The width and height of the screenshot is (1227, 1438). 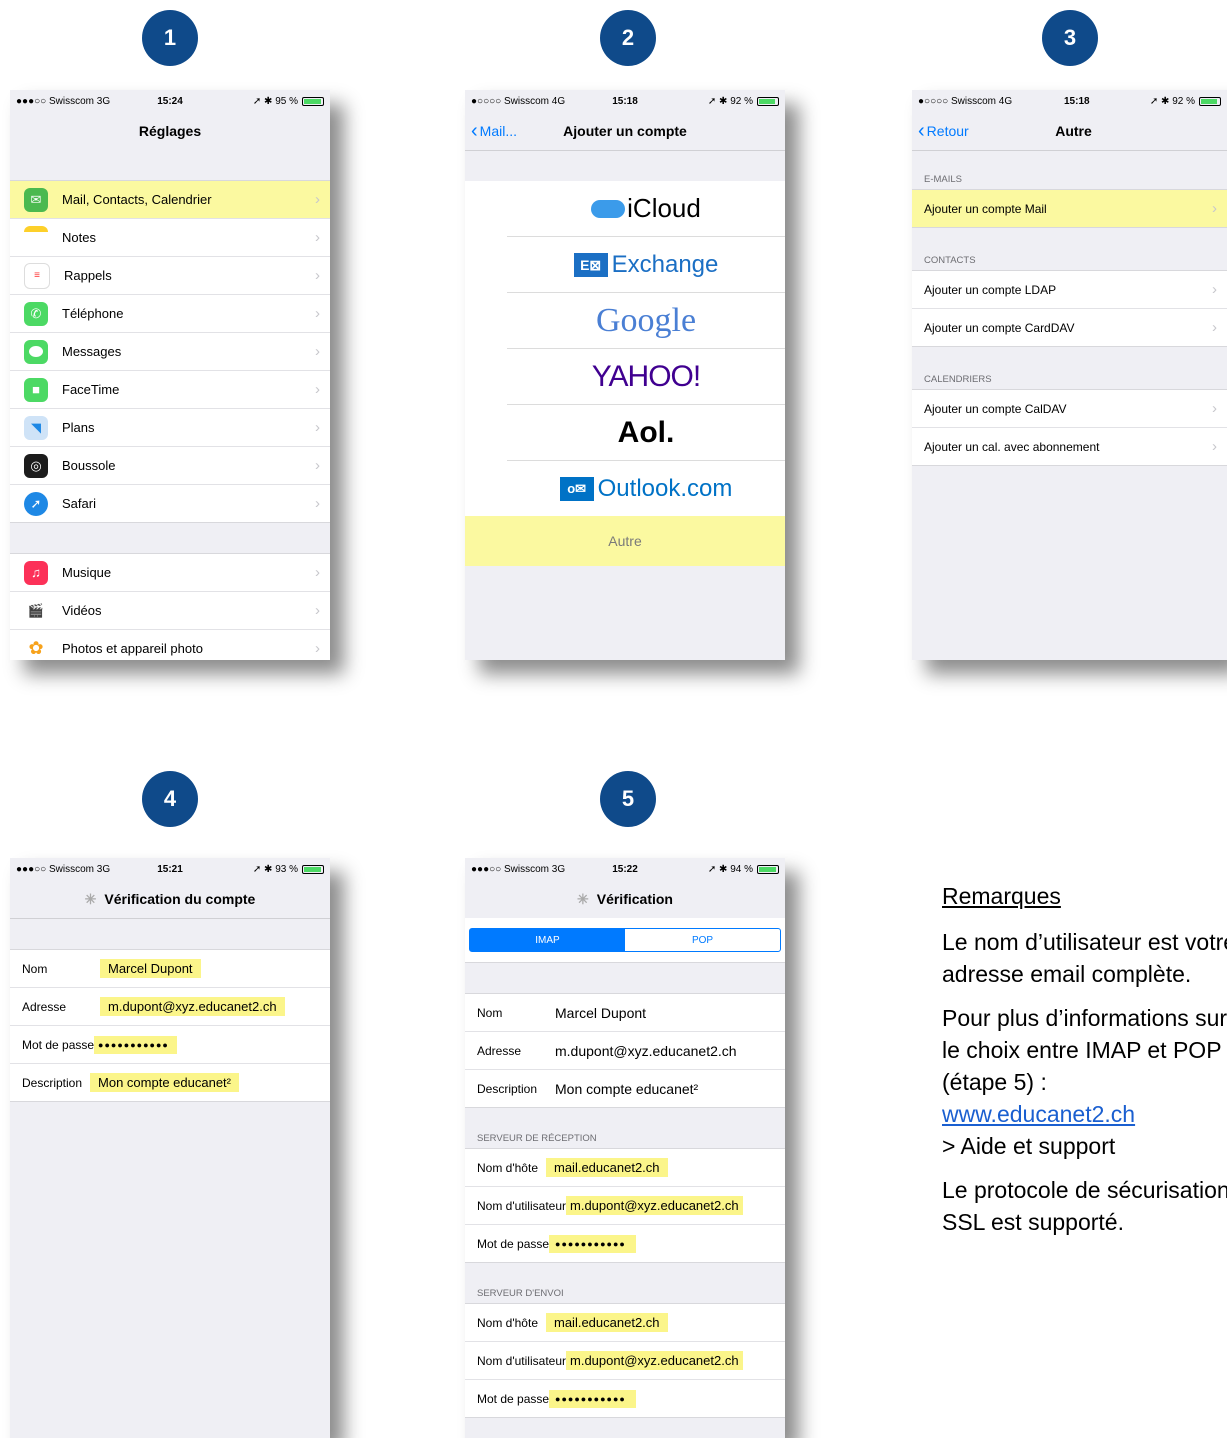 I want to click on provider-label: Outlook.com, so click(x=665, y=488).